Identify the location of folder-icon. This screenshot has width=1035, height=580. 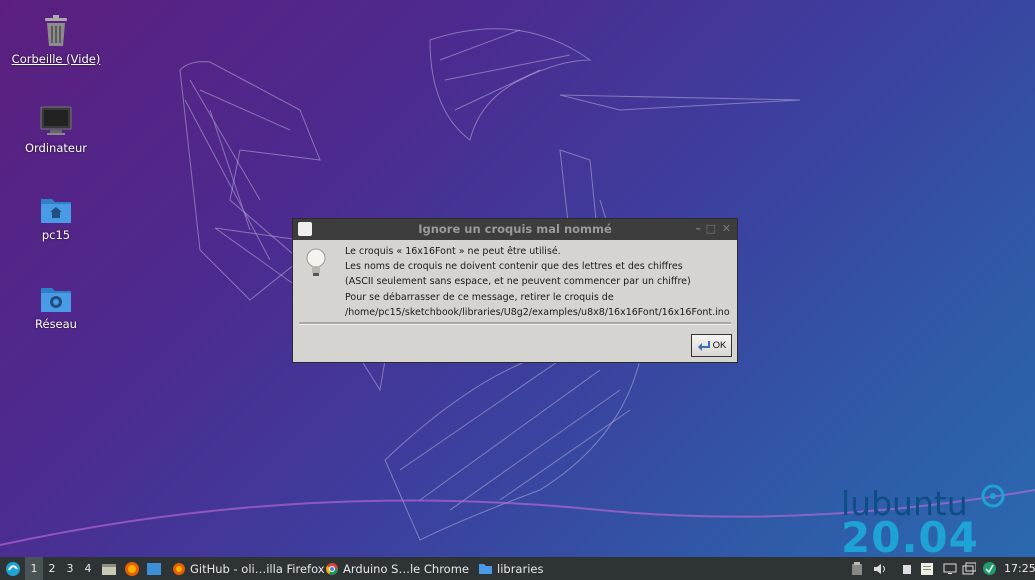
(485, 569).